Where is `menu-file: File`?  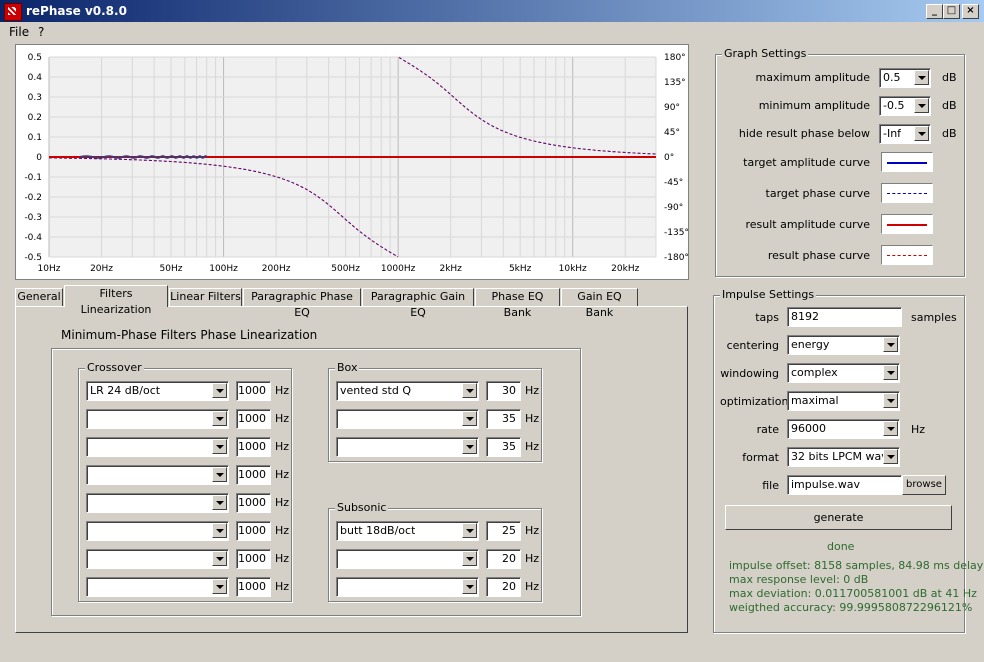 menu-file: File is located at coordinates (19, 32).